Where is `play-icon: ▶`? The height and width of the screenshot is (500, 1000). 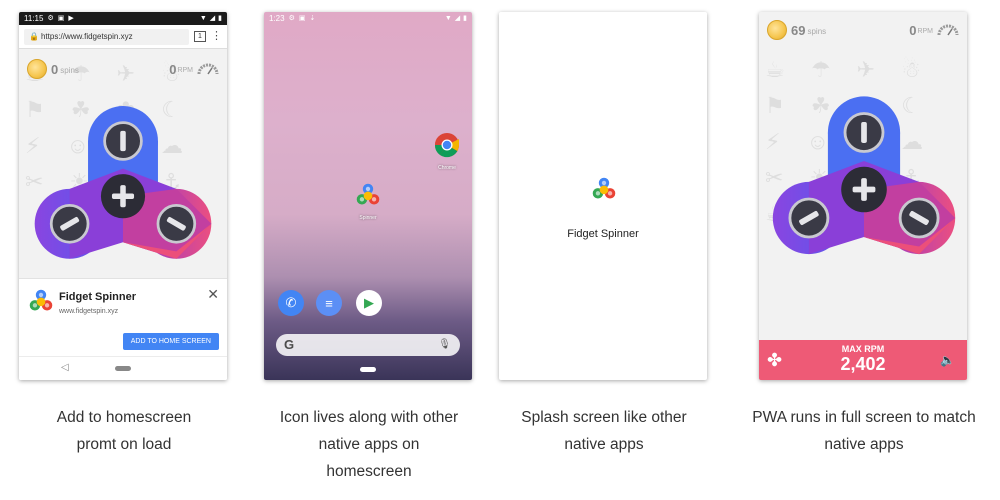 play-icon: ▶ is located at coordinates (71, 18).